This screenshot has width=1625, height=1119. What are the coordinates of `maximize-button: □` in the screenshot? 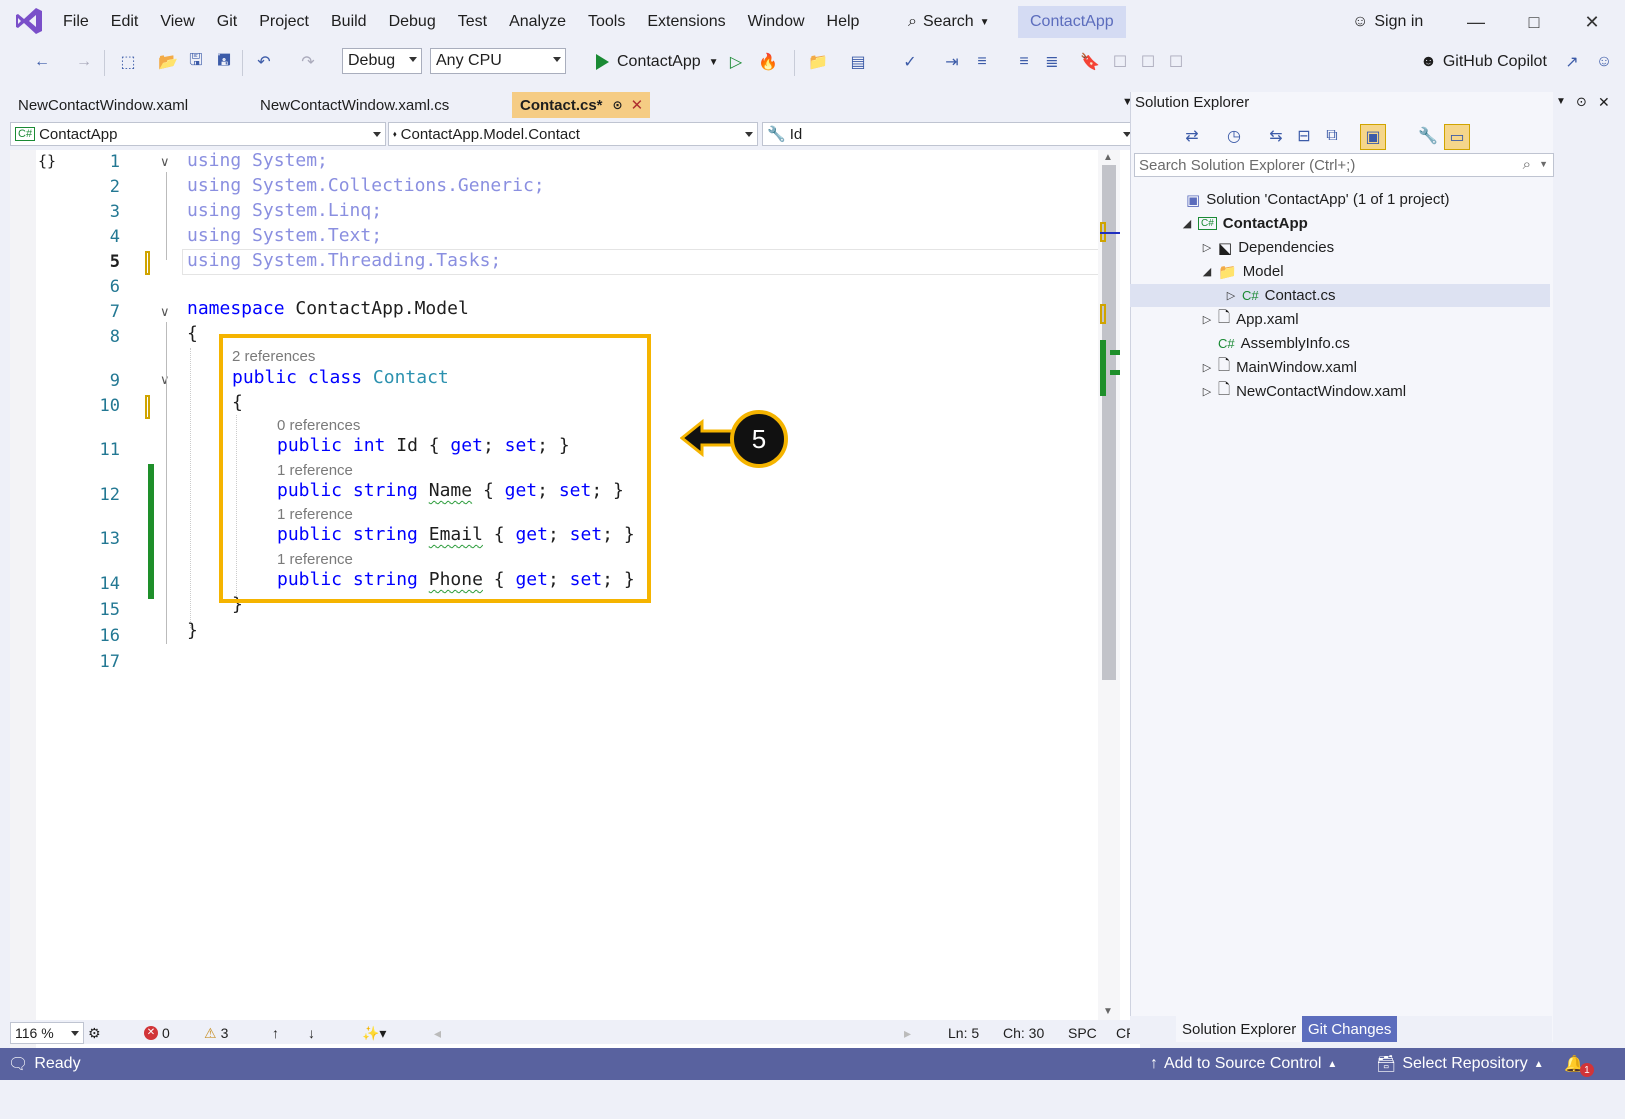 It's located at (1534, 22).